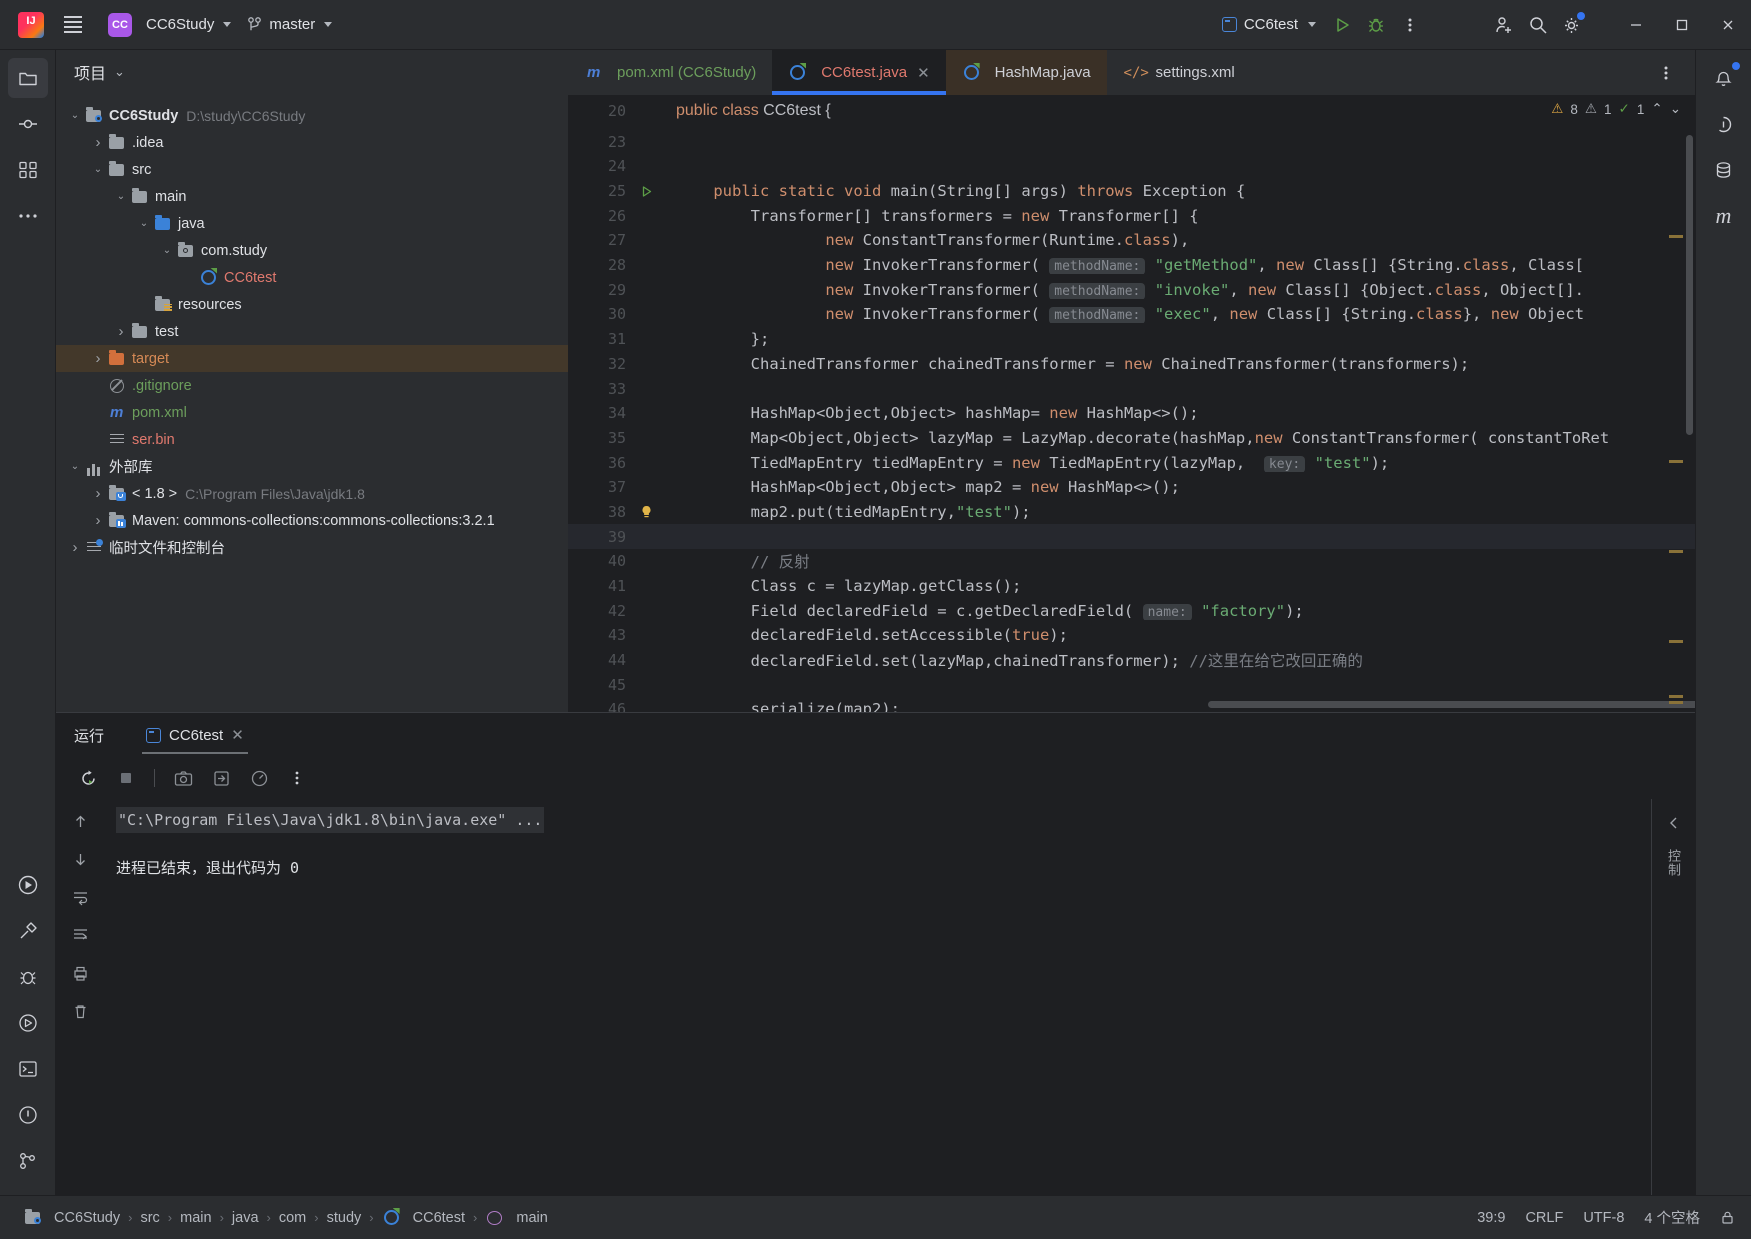 Image resolution: width=1751 pixels, height=1239 pixels. Describe the element at coordinates (71, 1217) in the screenshot. I see `breadcrumb-item-cc6study: CC6Study` at that location.